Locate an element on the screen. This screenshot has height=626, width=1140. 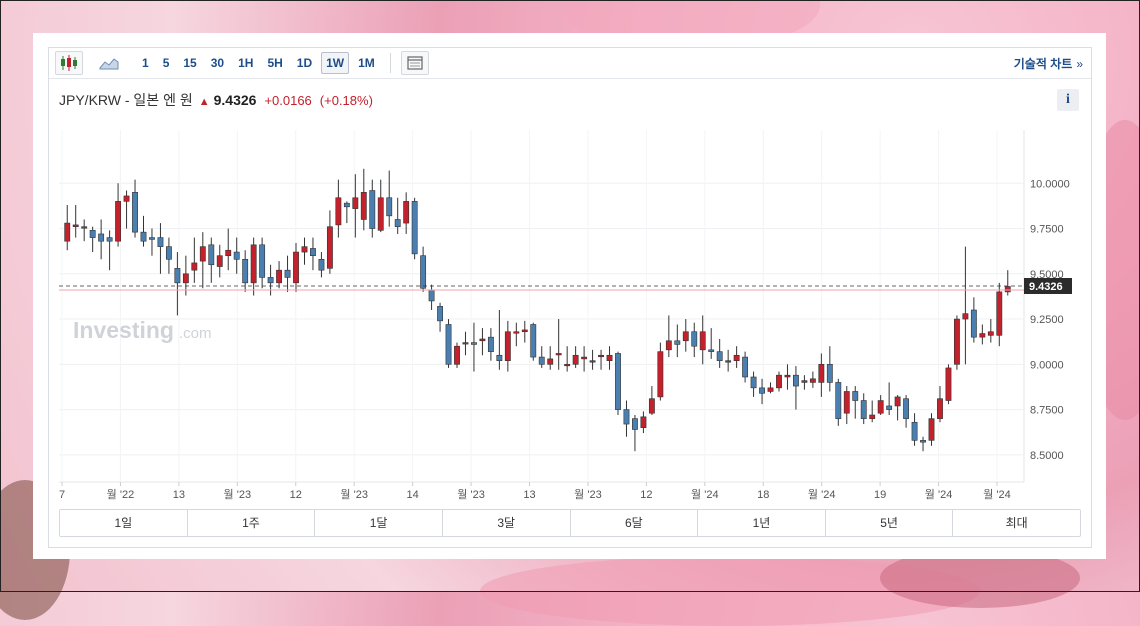
x-tick-label: 월 '23 is located at coordinates (238, 494).